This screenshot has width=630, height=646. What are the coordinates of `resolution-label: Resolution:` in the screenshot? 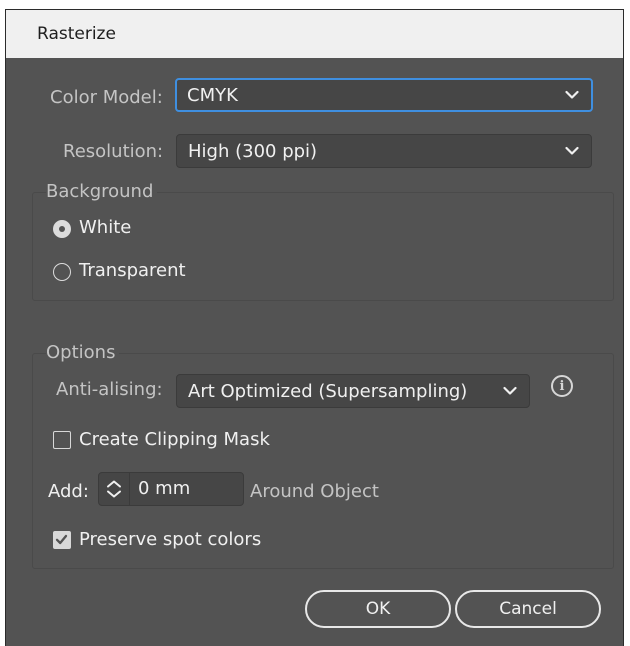 It's located at (113, 151).